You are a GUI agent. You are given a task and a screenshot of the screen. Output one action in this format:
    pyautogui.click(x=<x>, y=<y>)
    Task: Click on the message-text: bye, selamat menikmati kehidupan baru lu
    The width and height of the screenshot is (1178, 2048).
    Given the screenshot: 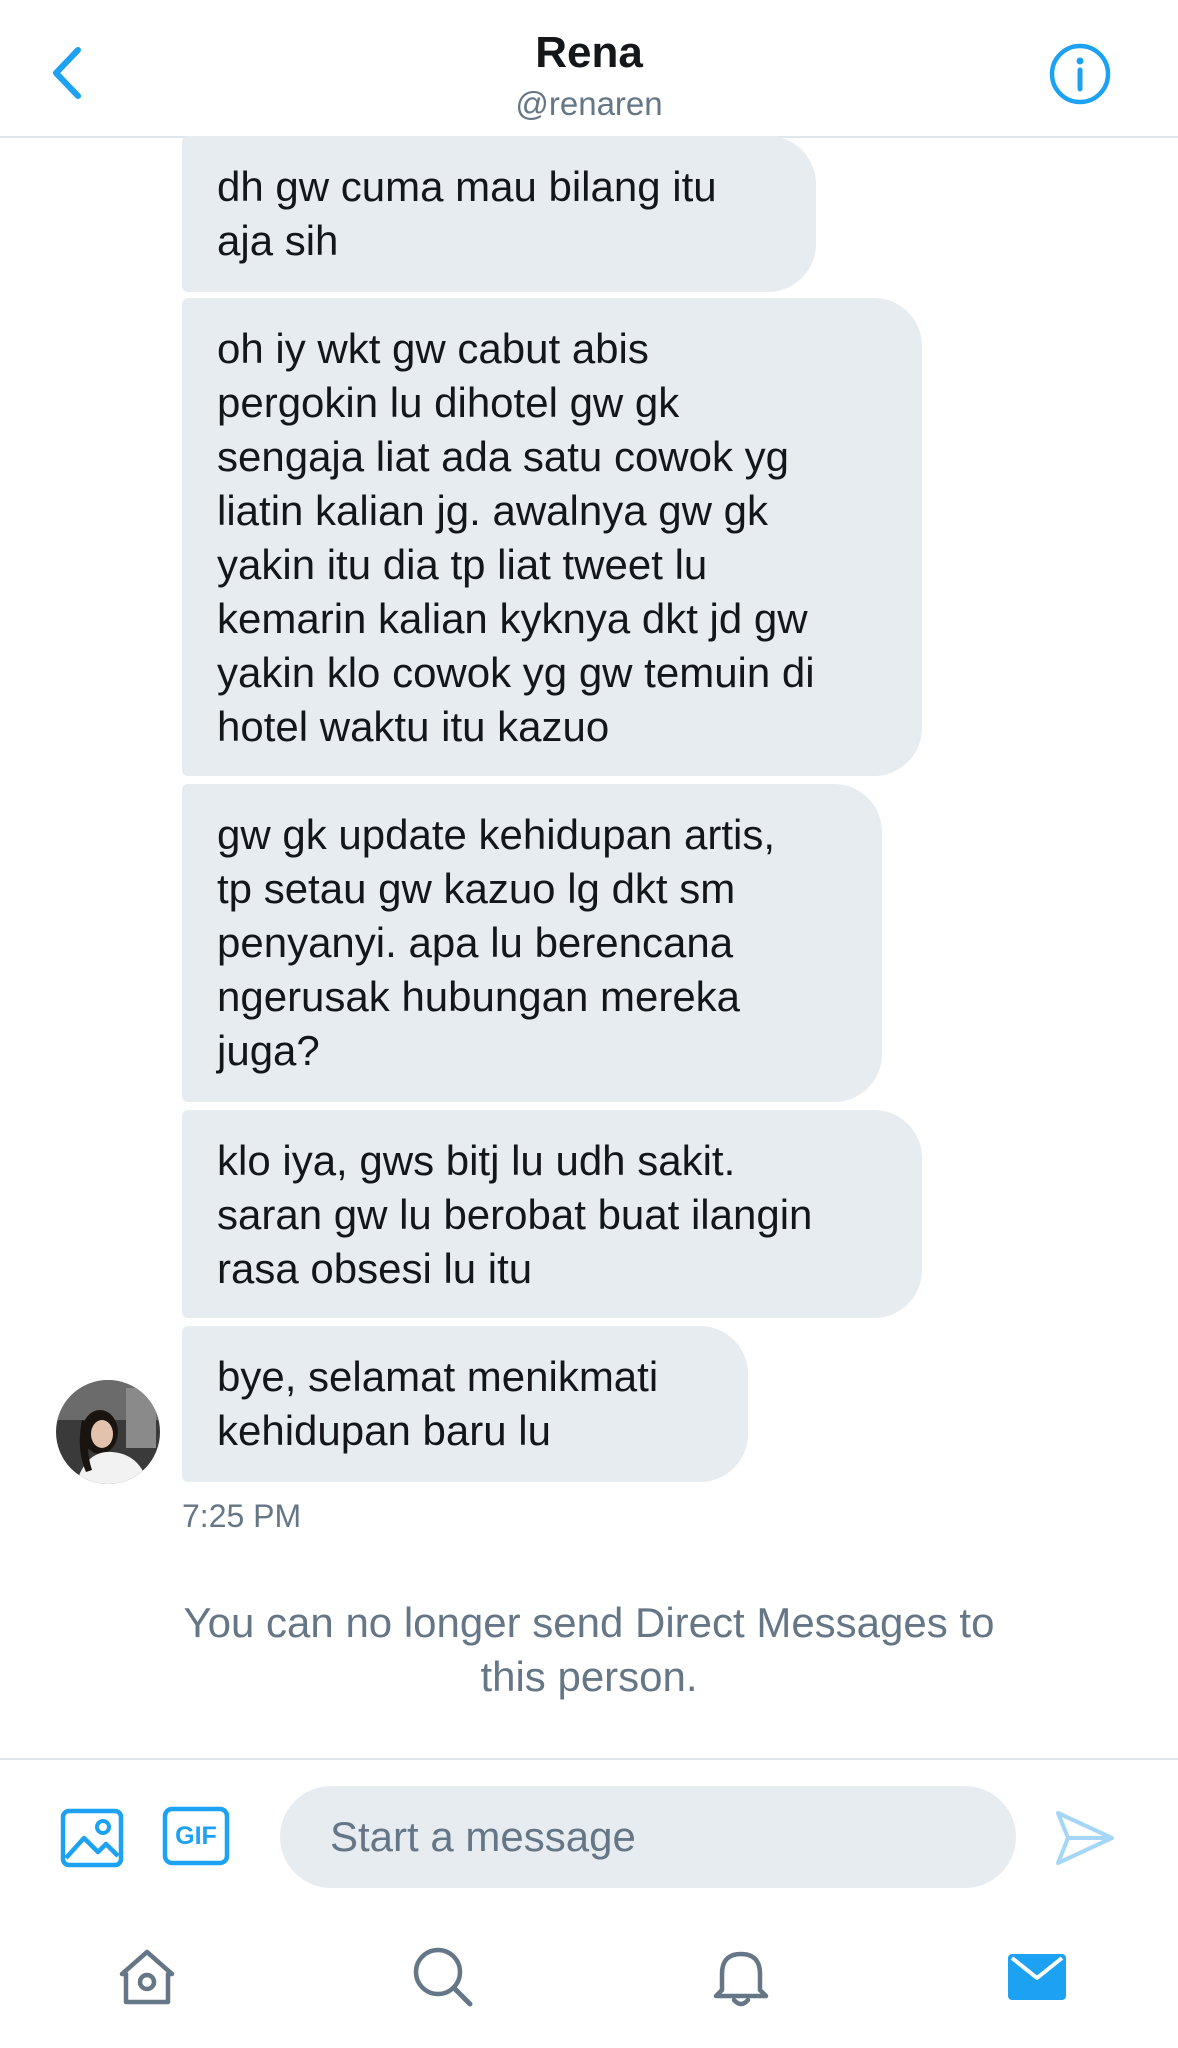 What is the action you would take?
    pyautogui.click(x=438, y=1403)
    